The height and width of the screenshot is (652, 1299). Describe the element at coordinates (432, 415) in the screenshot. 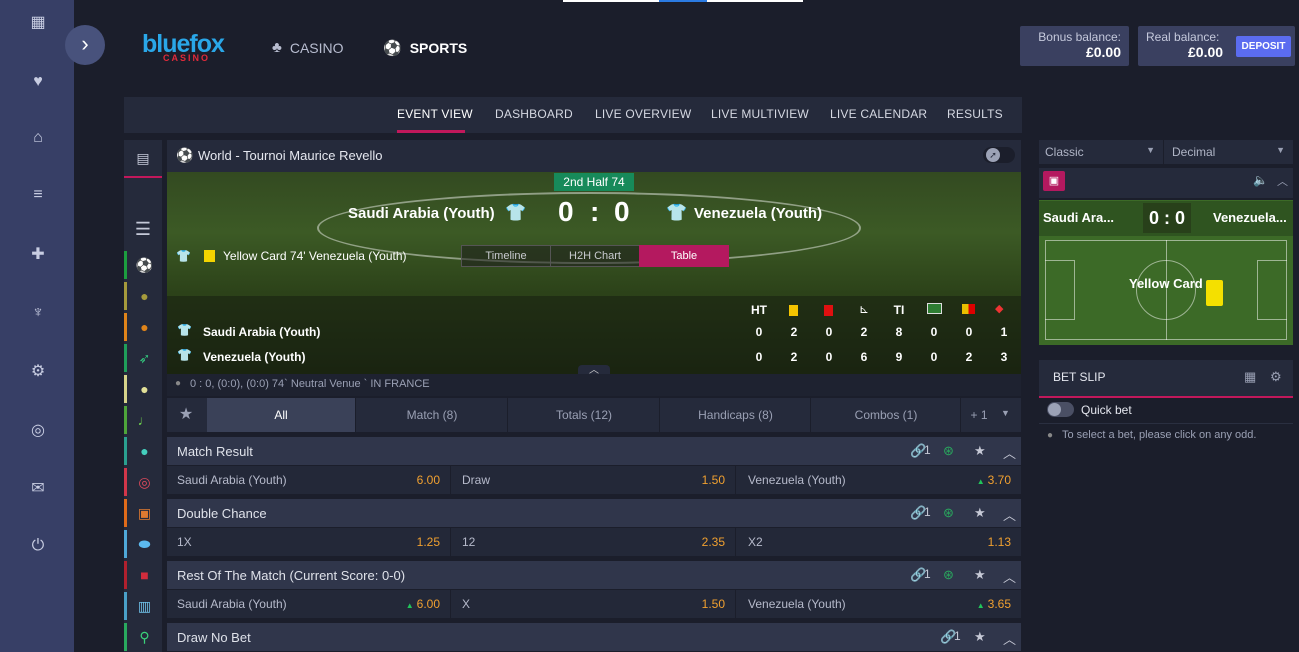

I see `market-tab-match: Match (8)` at that location.